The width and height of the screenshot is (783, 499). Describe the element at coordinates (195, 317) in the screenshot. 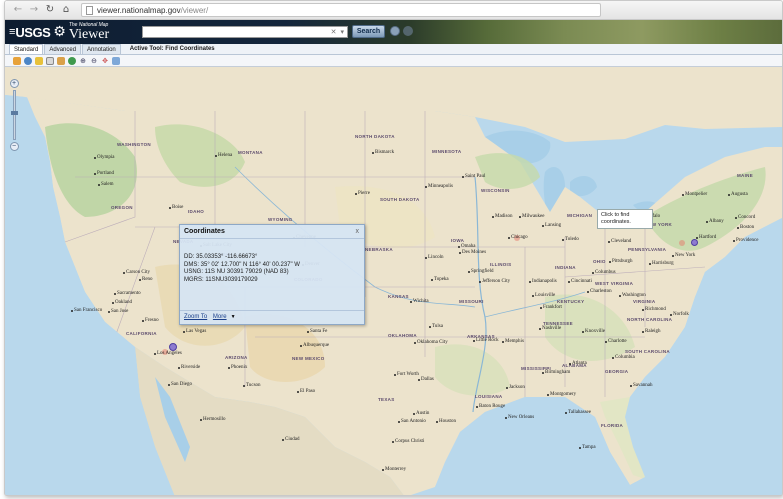

I see `zoom-to-link: Zoom To` at that location.